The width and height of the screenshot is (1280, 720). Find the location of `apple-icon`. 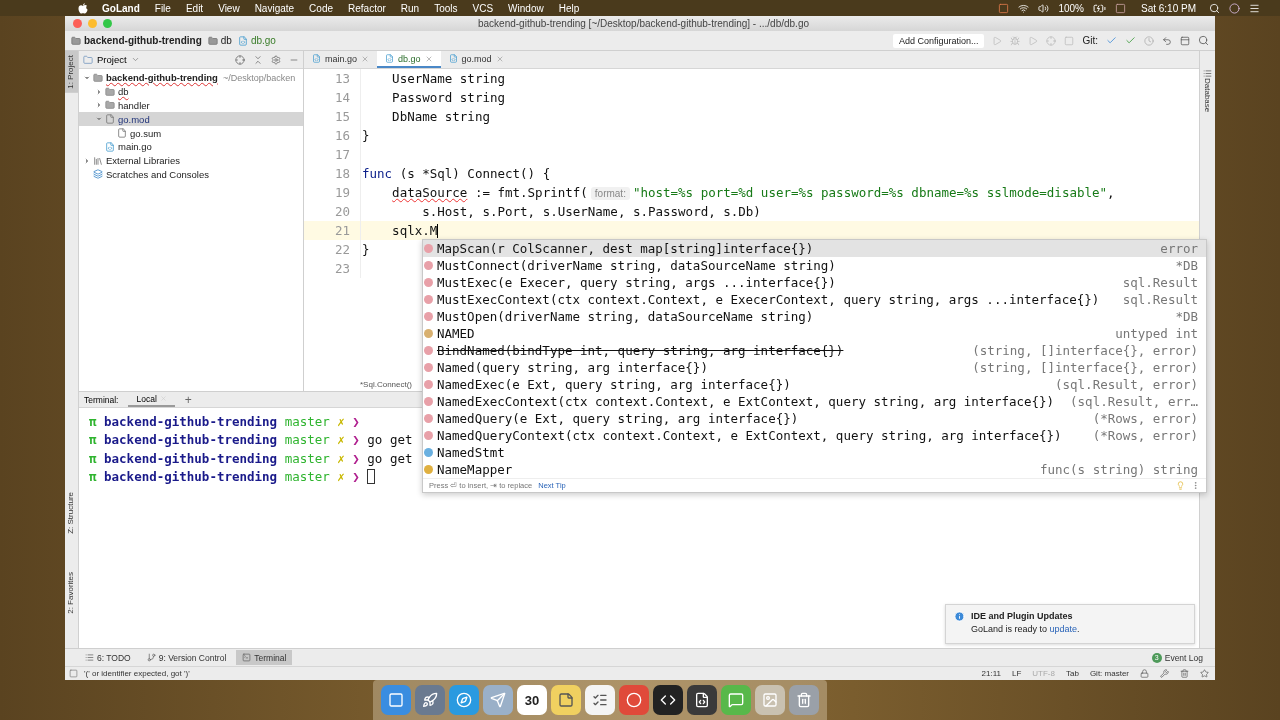

apple-icon is located at coordinates (83, 8).